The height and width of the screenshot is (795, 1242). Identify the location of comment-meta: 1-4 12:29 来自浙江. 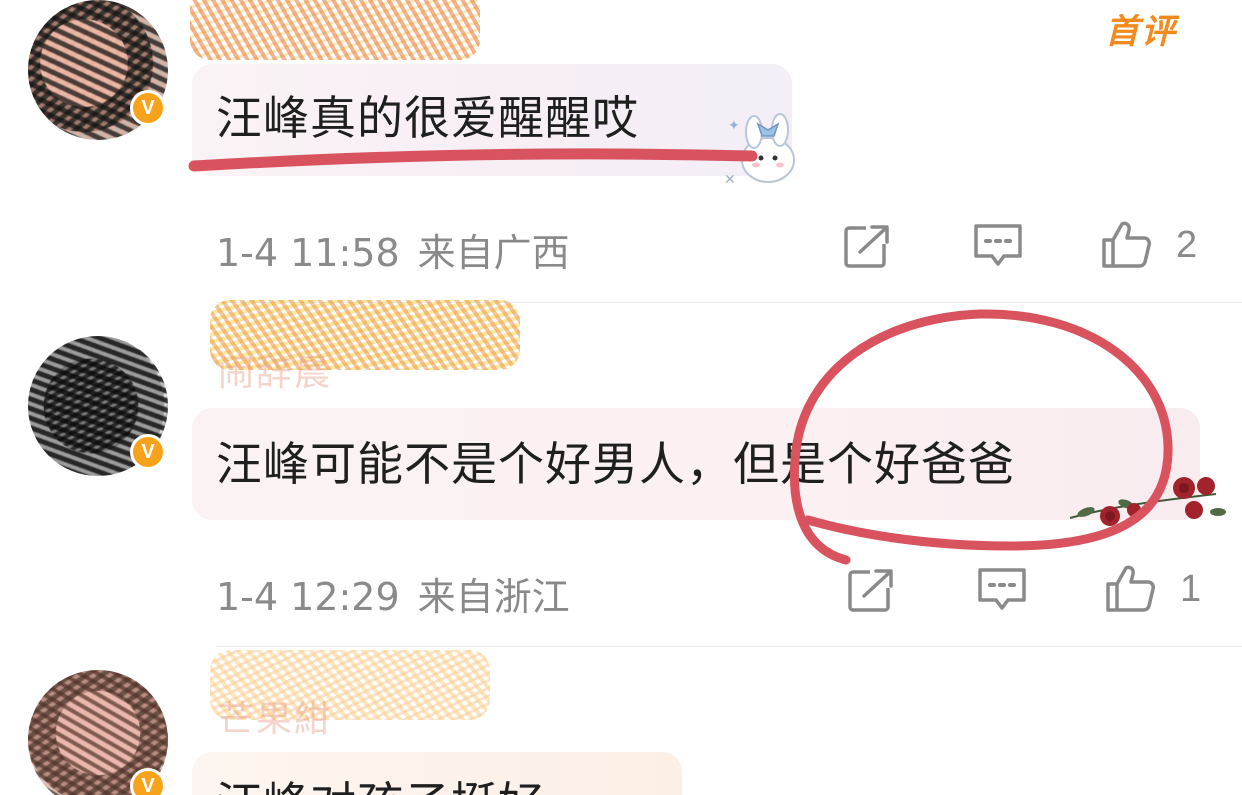
(393, 593).